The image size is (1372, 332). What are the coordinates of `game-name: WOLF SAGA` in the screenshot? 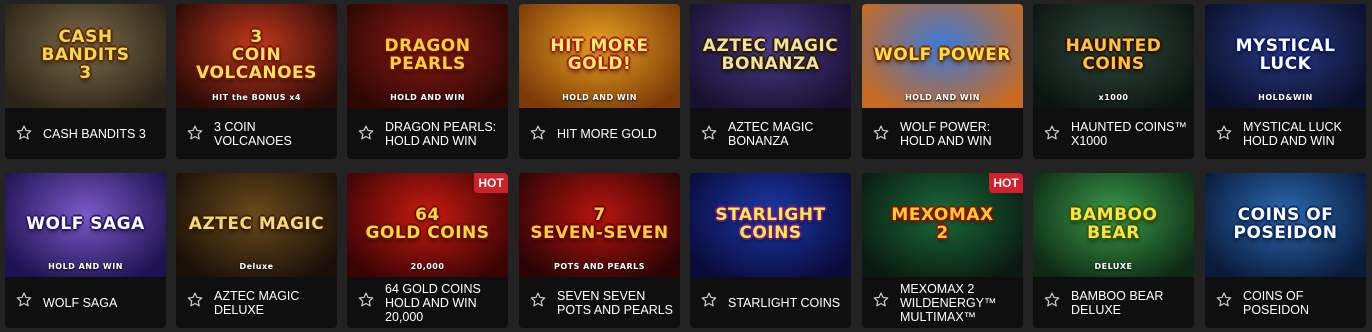 It's located at (101, 302).